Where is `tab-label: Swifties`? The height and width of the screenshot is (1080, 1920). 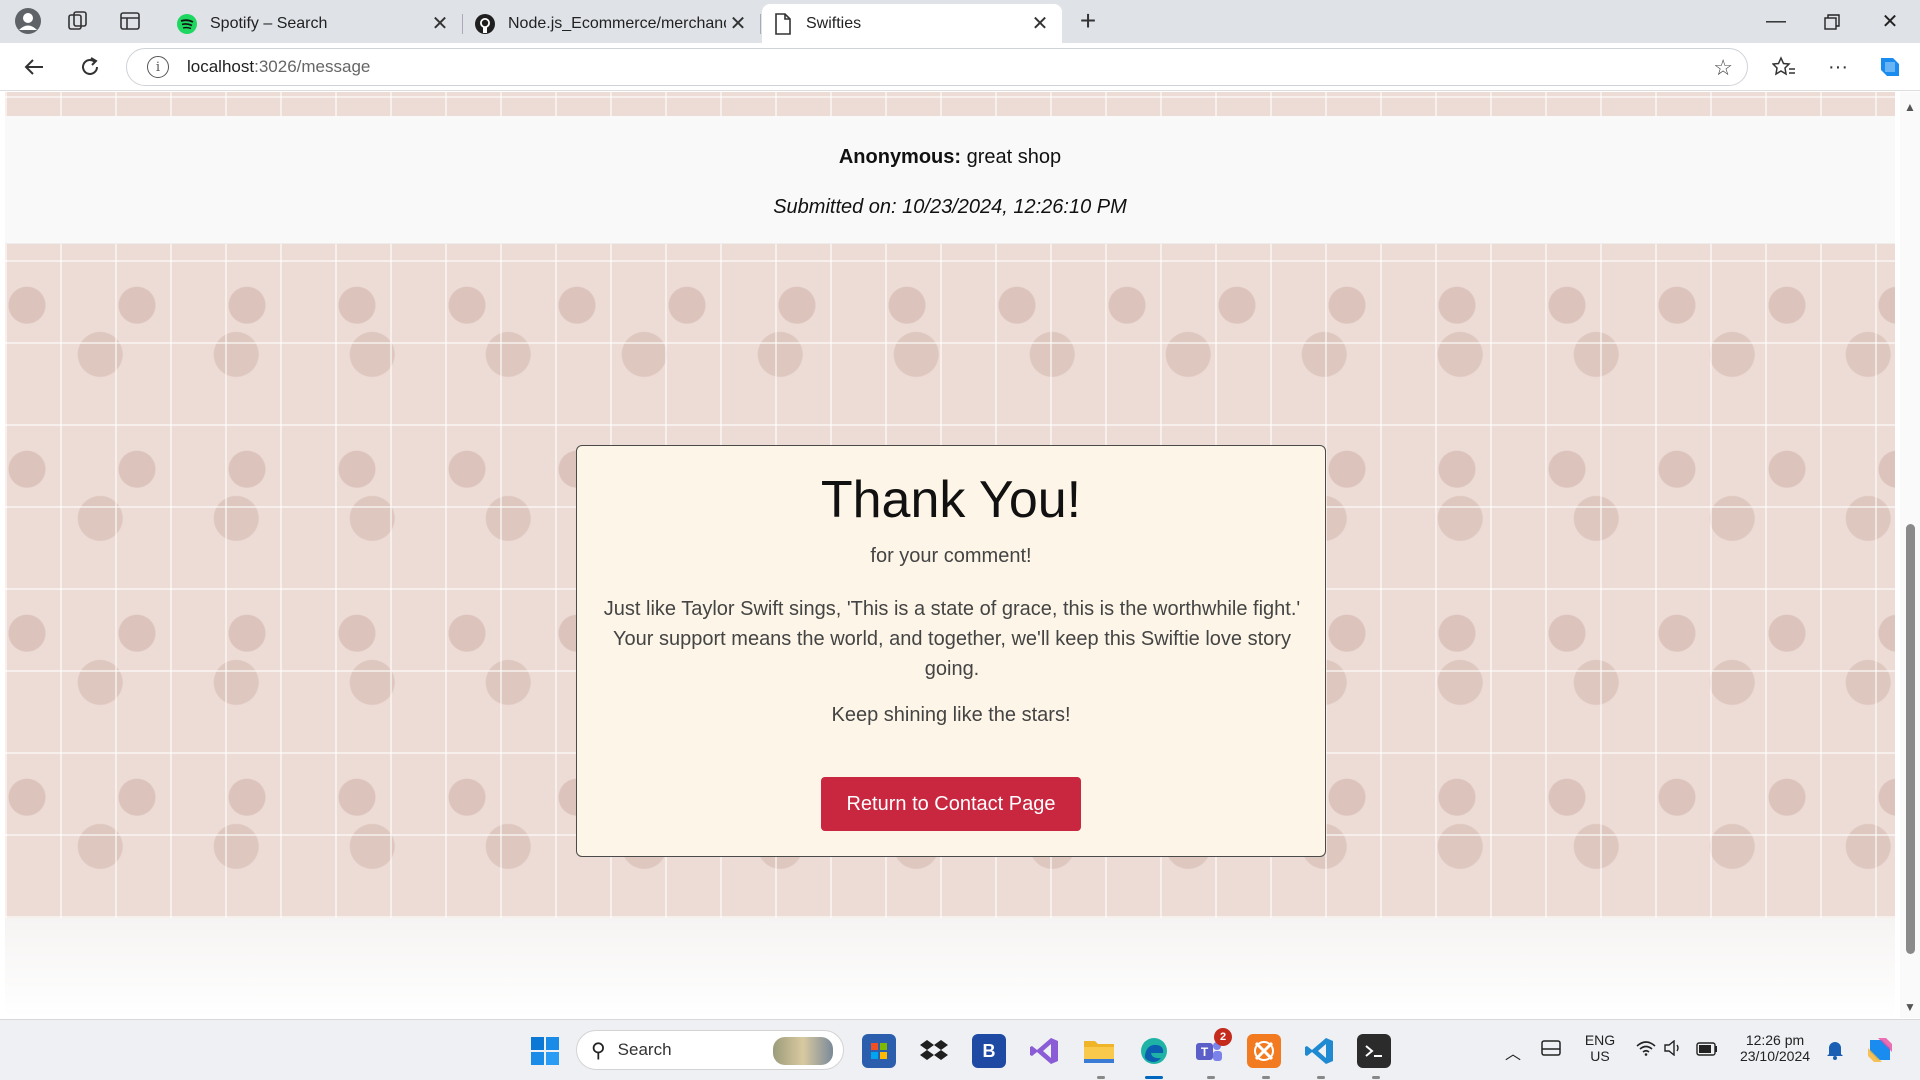 tab-label: Swifties is located at coordinates (834, 23).